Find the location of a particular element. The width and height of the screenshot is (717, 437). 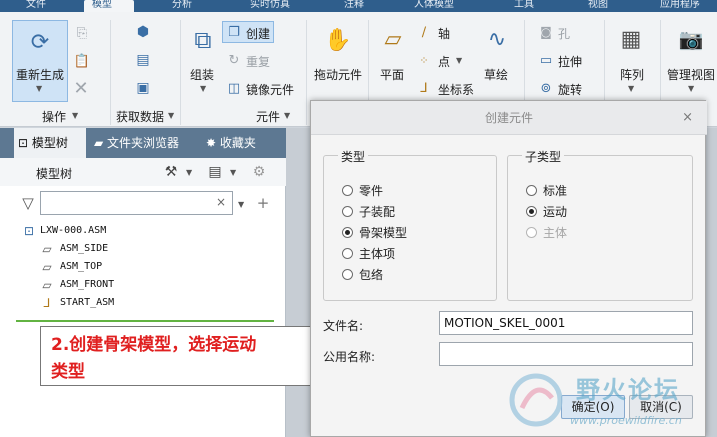

type-legend: 类型 is located at coordinates (353, 156).